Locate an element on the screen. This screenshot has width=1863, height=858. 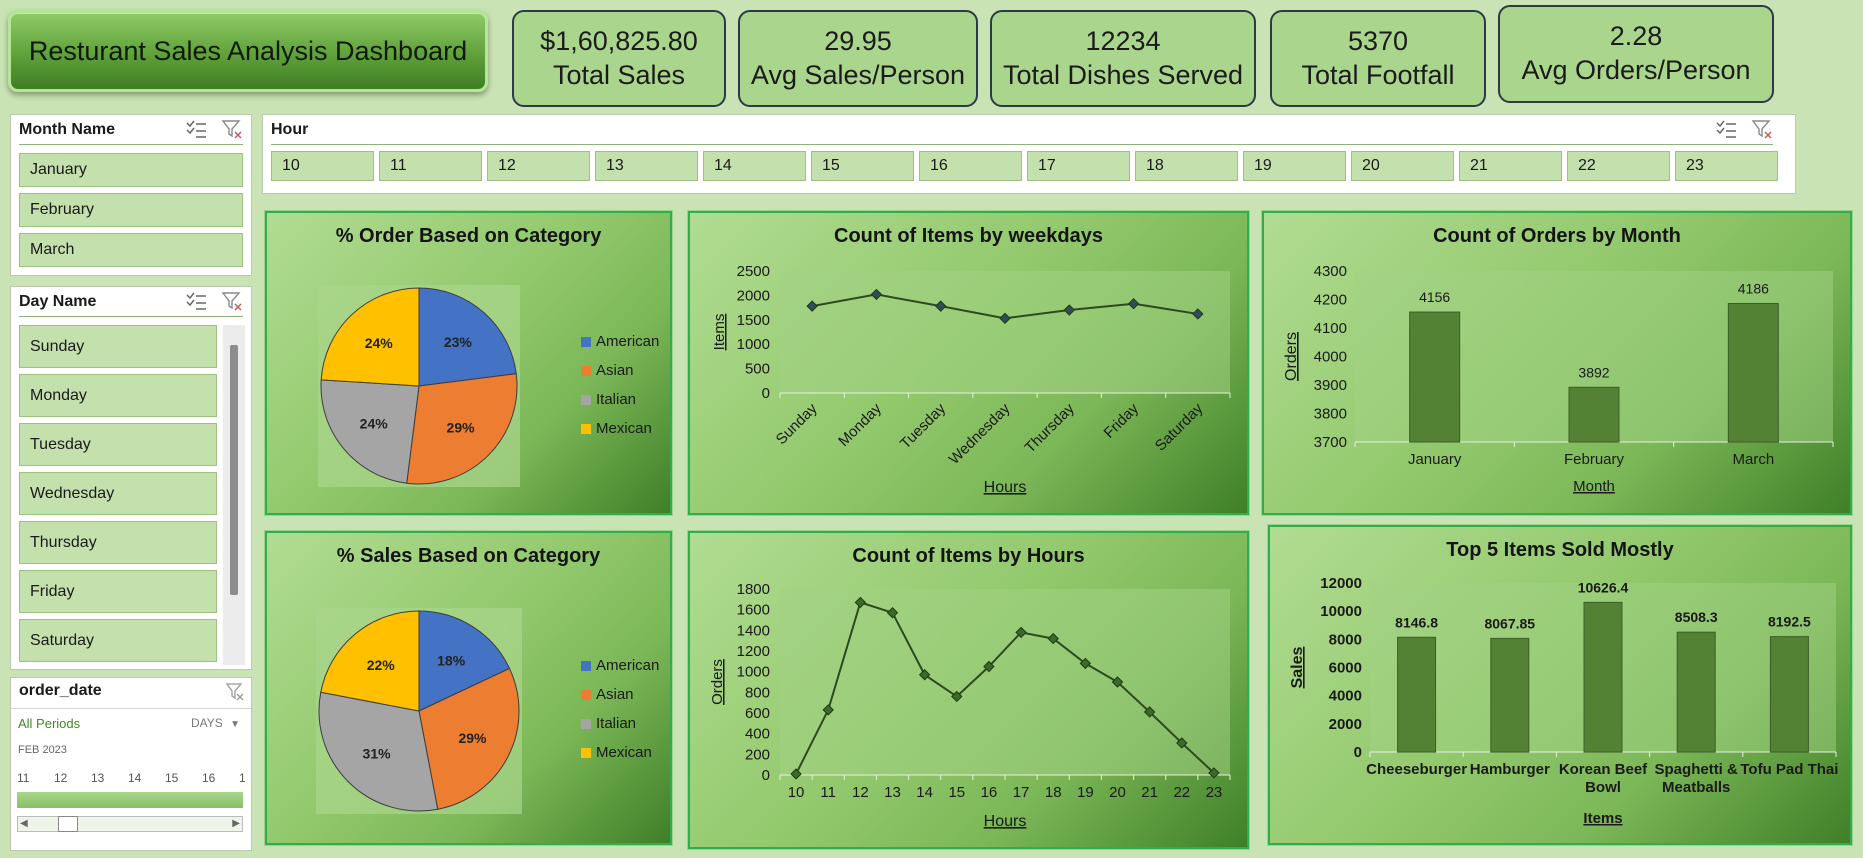
slicer-item-february: February is located at coordinates (131, 210).